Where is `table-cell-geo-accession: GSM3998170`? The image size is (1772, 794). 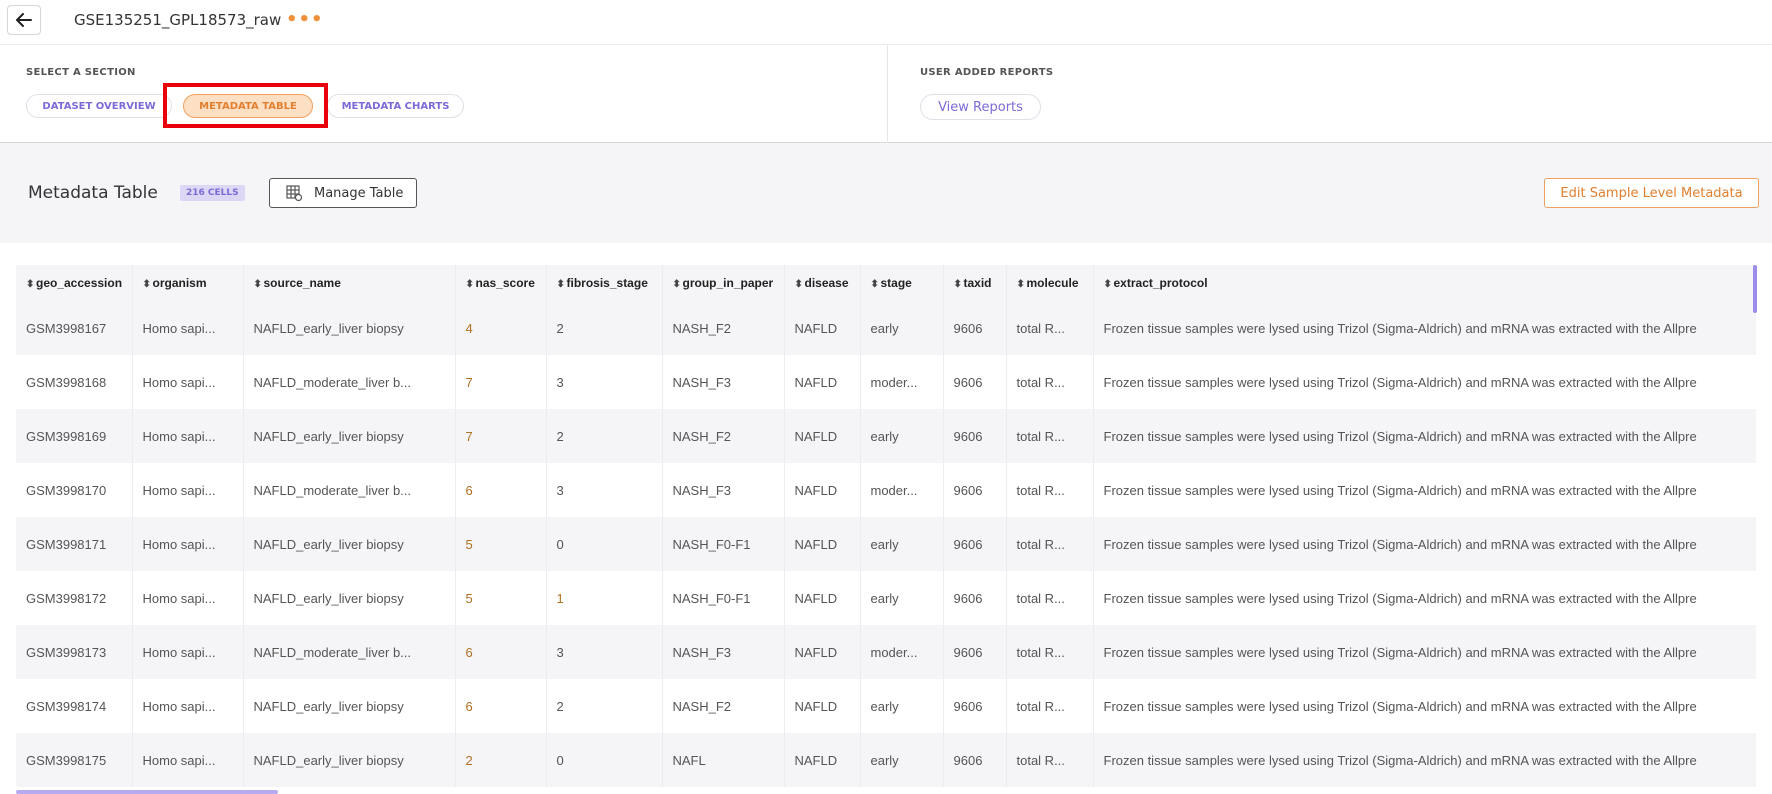 table-cell-geo-accession: GSM3998170 is located at coordinates (74, 490).